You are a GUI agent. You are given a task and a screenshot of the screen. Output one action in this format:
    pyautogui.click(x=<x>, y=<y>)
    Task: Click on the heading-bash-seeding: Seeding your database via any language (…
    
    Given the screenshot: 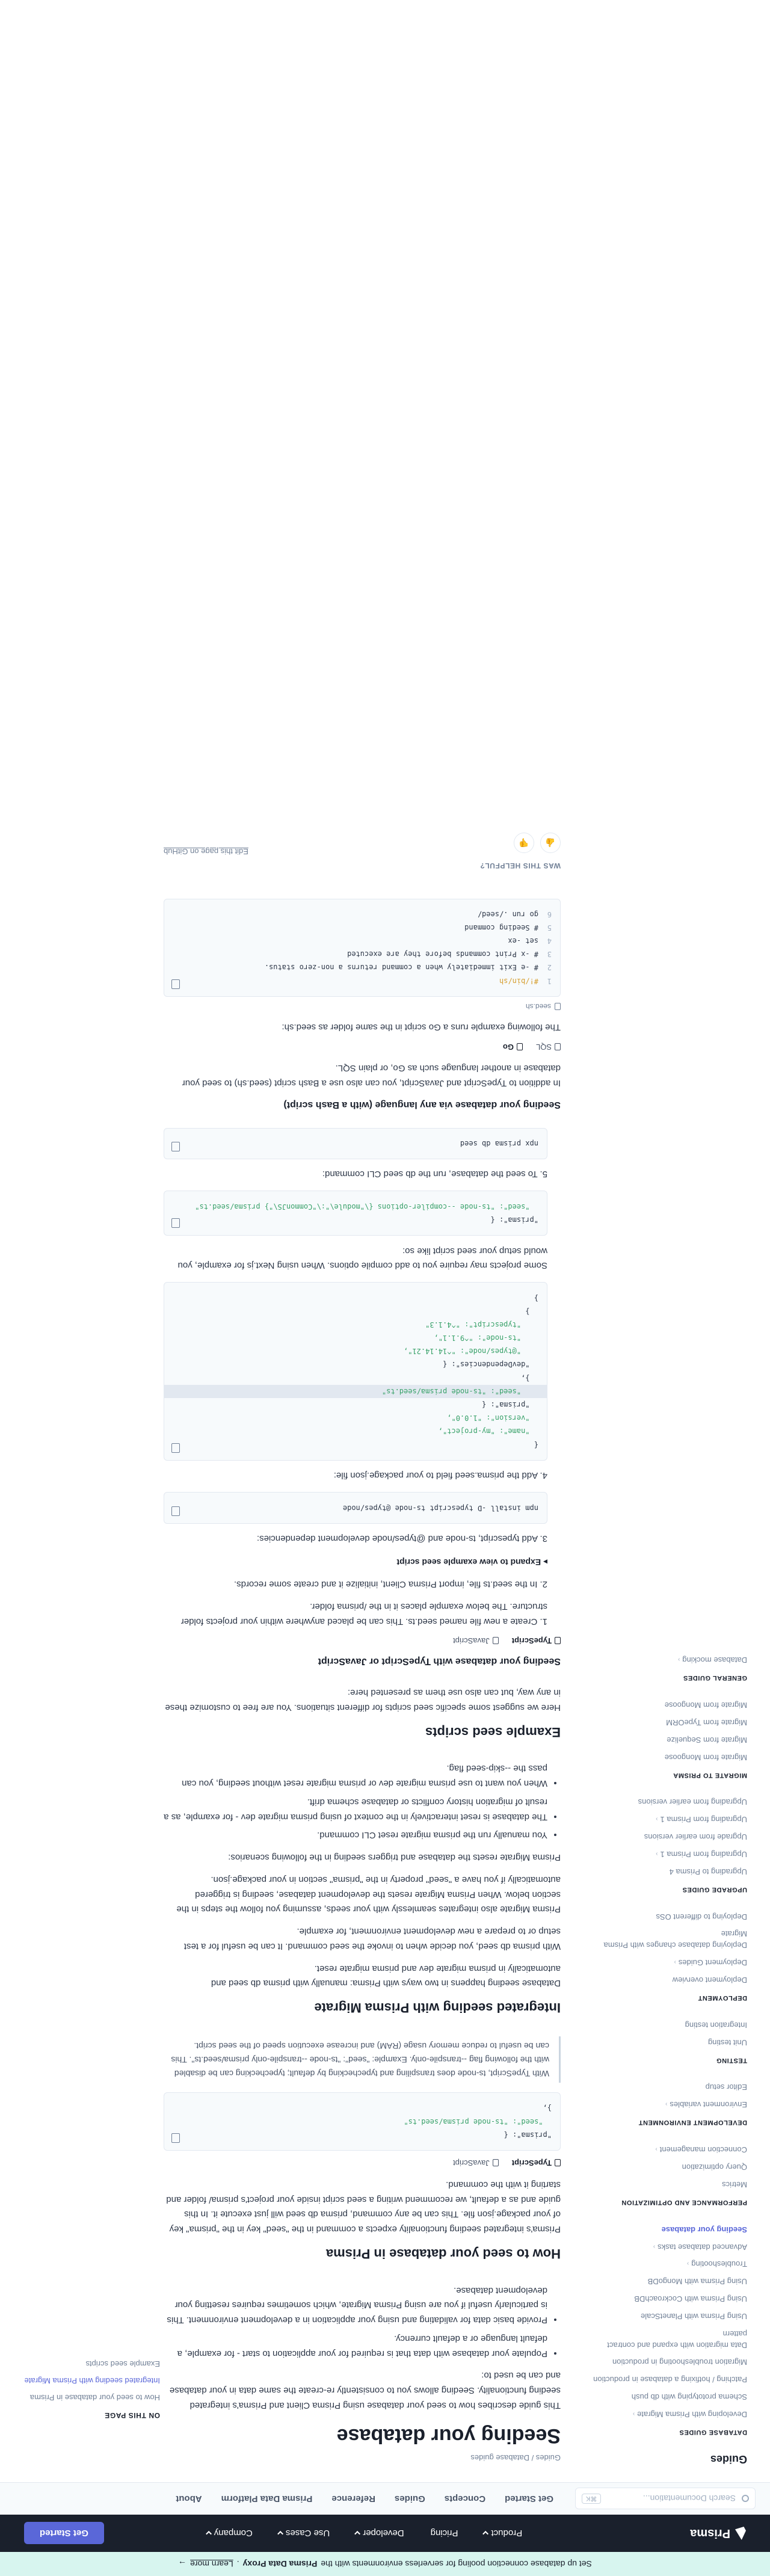 What is the action you would take?
    pyautogui.click(x=422, y=1104)
    